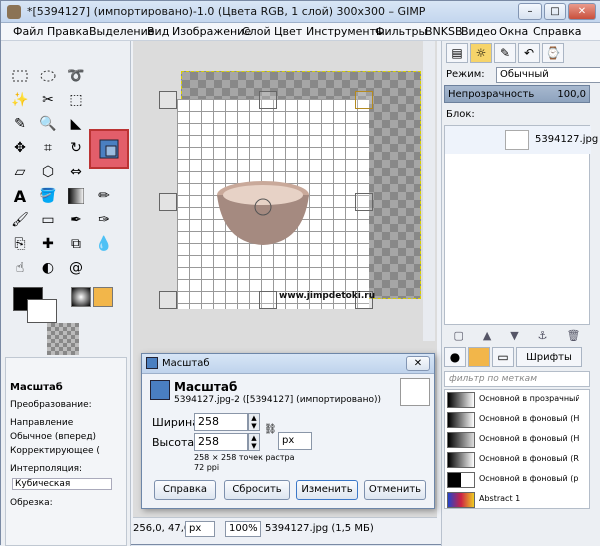 The image size is (600, 546). Describe the element at coordinates (549, 357) in the screenshot. I see `fonts-tab: Шрифты` at that location.